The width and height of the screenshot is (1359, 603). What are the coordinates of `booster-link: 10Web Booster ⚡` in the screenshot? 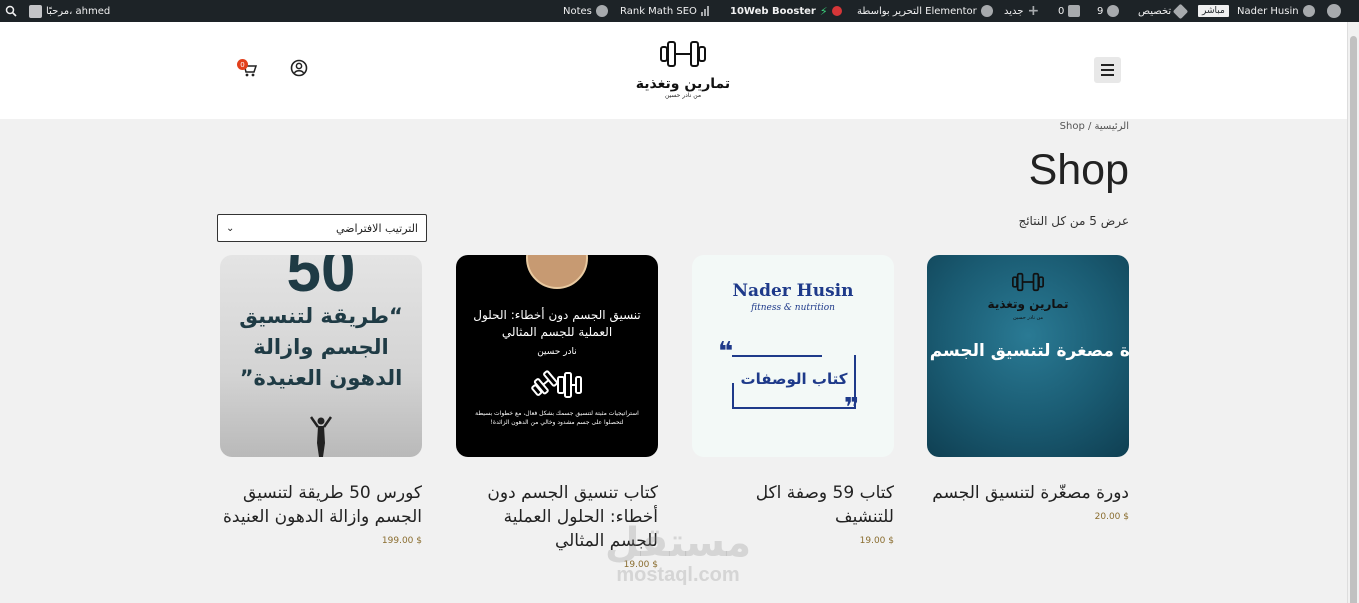 It's located at (786, 11).